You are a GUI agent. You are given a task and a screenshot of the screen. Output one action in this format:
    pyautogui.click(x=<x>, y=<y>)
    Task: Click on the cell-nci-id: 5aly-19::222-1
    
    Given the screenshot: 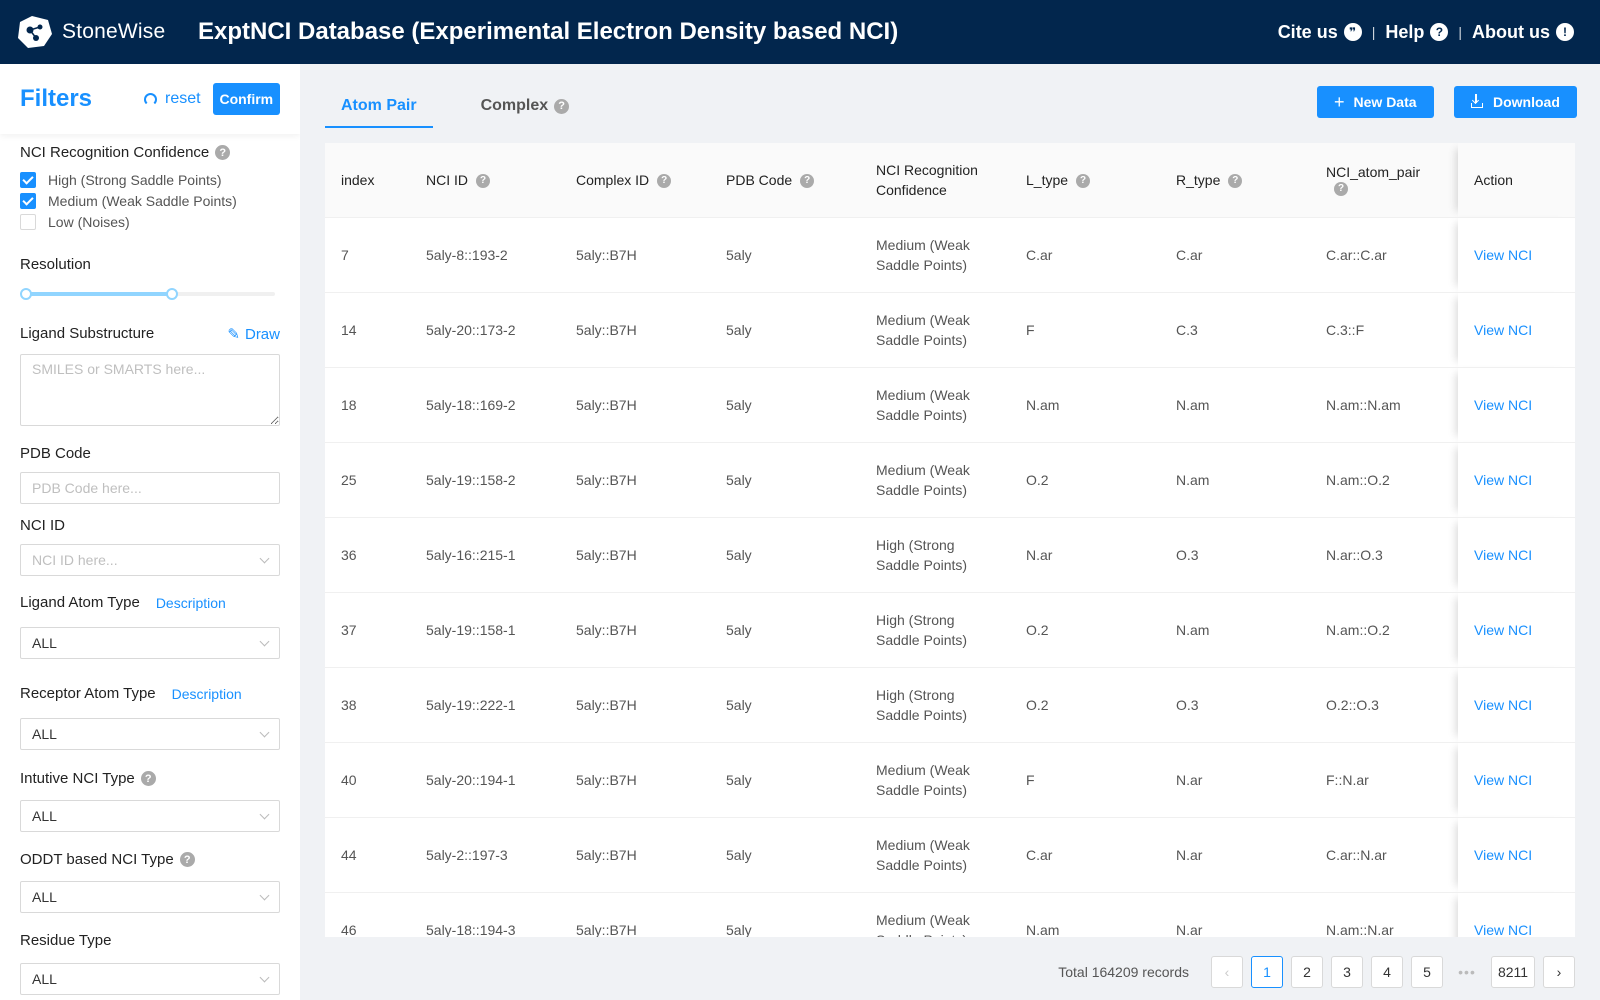 What is the action you would take?
    pyautogui.click(x=485, y=705)
    